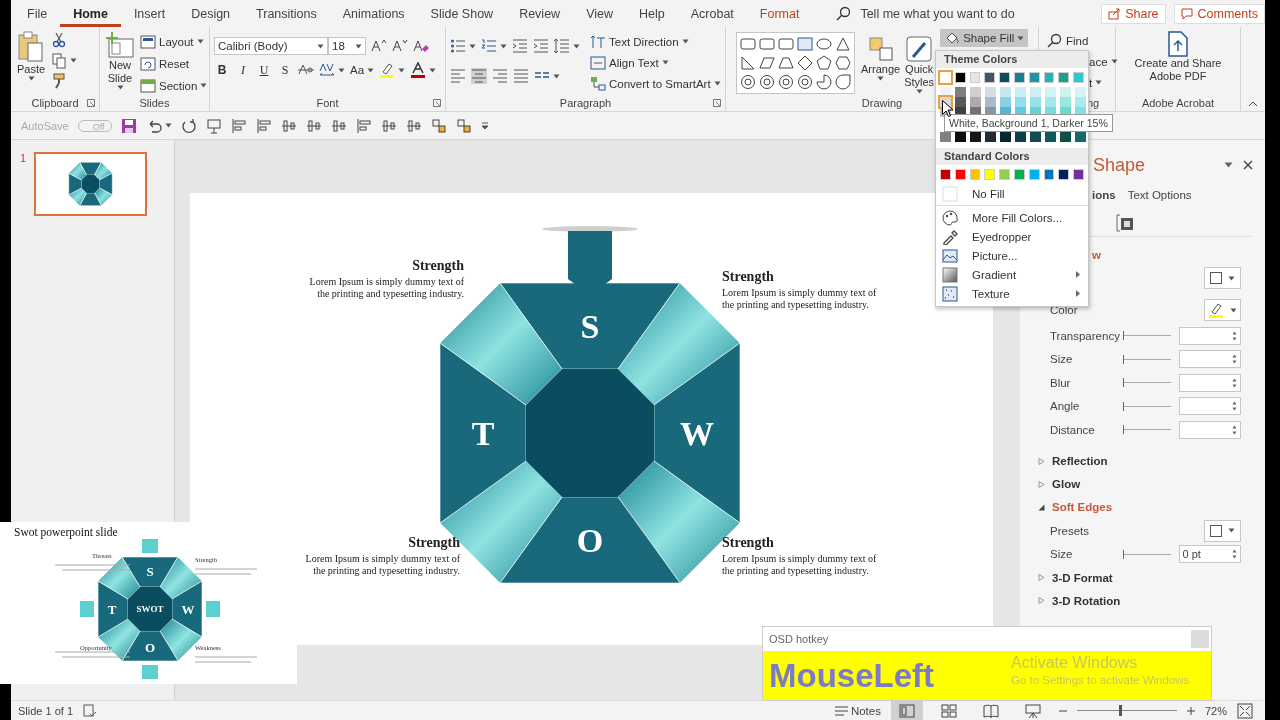 Image resolution: width=1280 pixels, height=720 pixels. I want to click on pane-title: Shape, so click(1120, 165).